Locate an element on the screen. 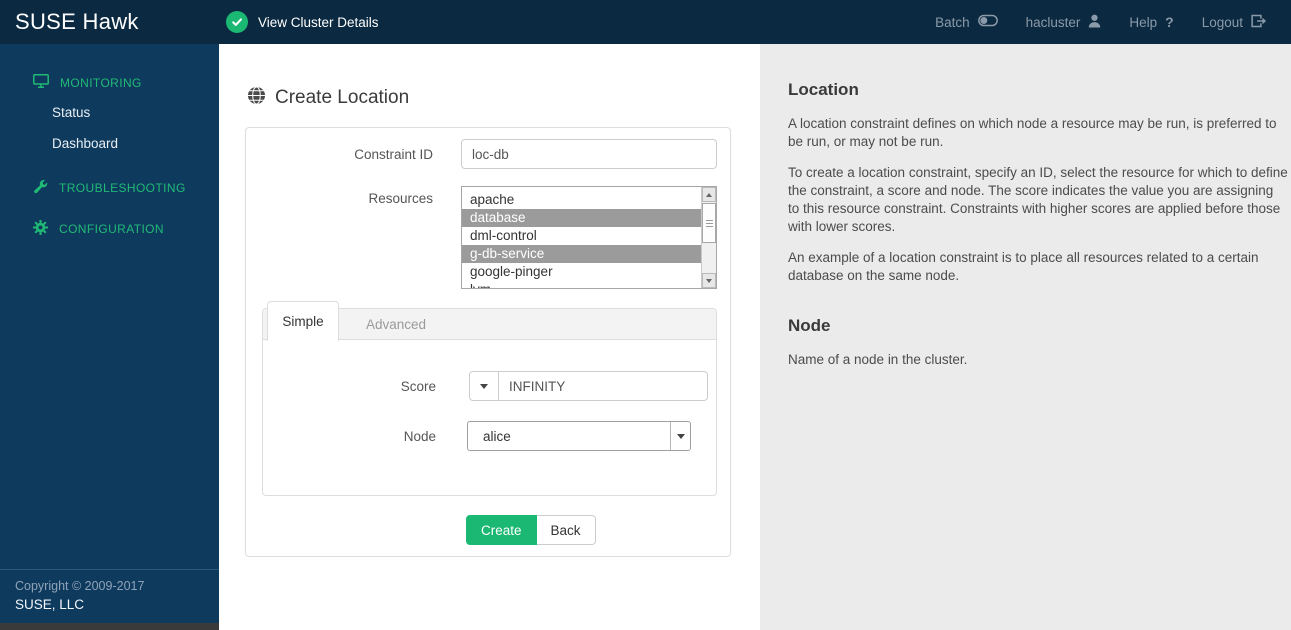 The width and height of the screenshot is (1291, 630). user-menu: hacluster is located at coordinates (1064, 22).